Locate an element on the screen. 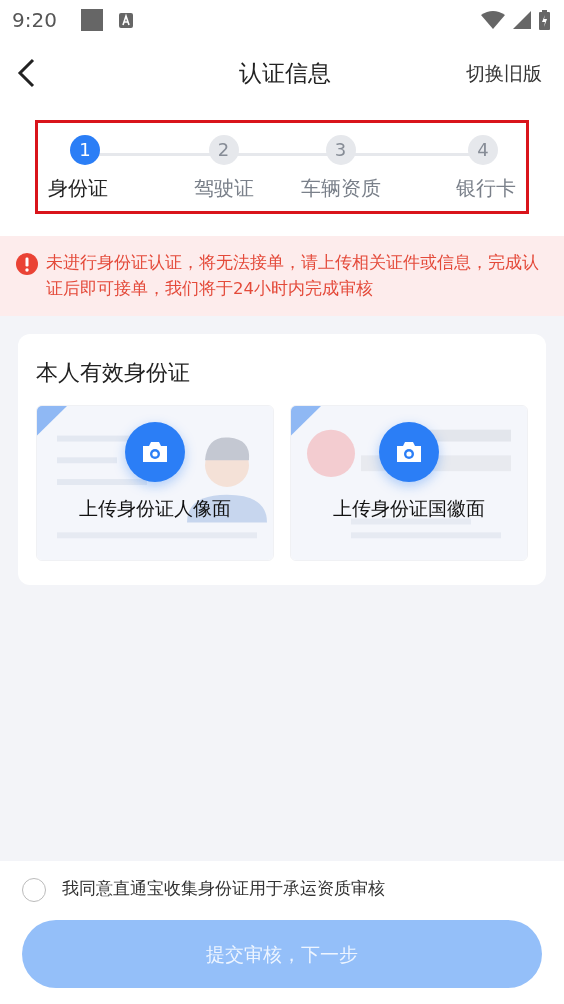 Image resolution: width=564 pixels, height=1004 pixels. battery-icon is located at coordinates (544, 20).